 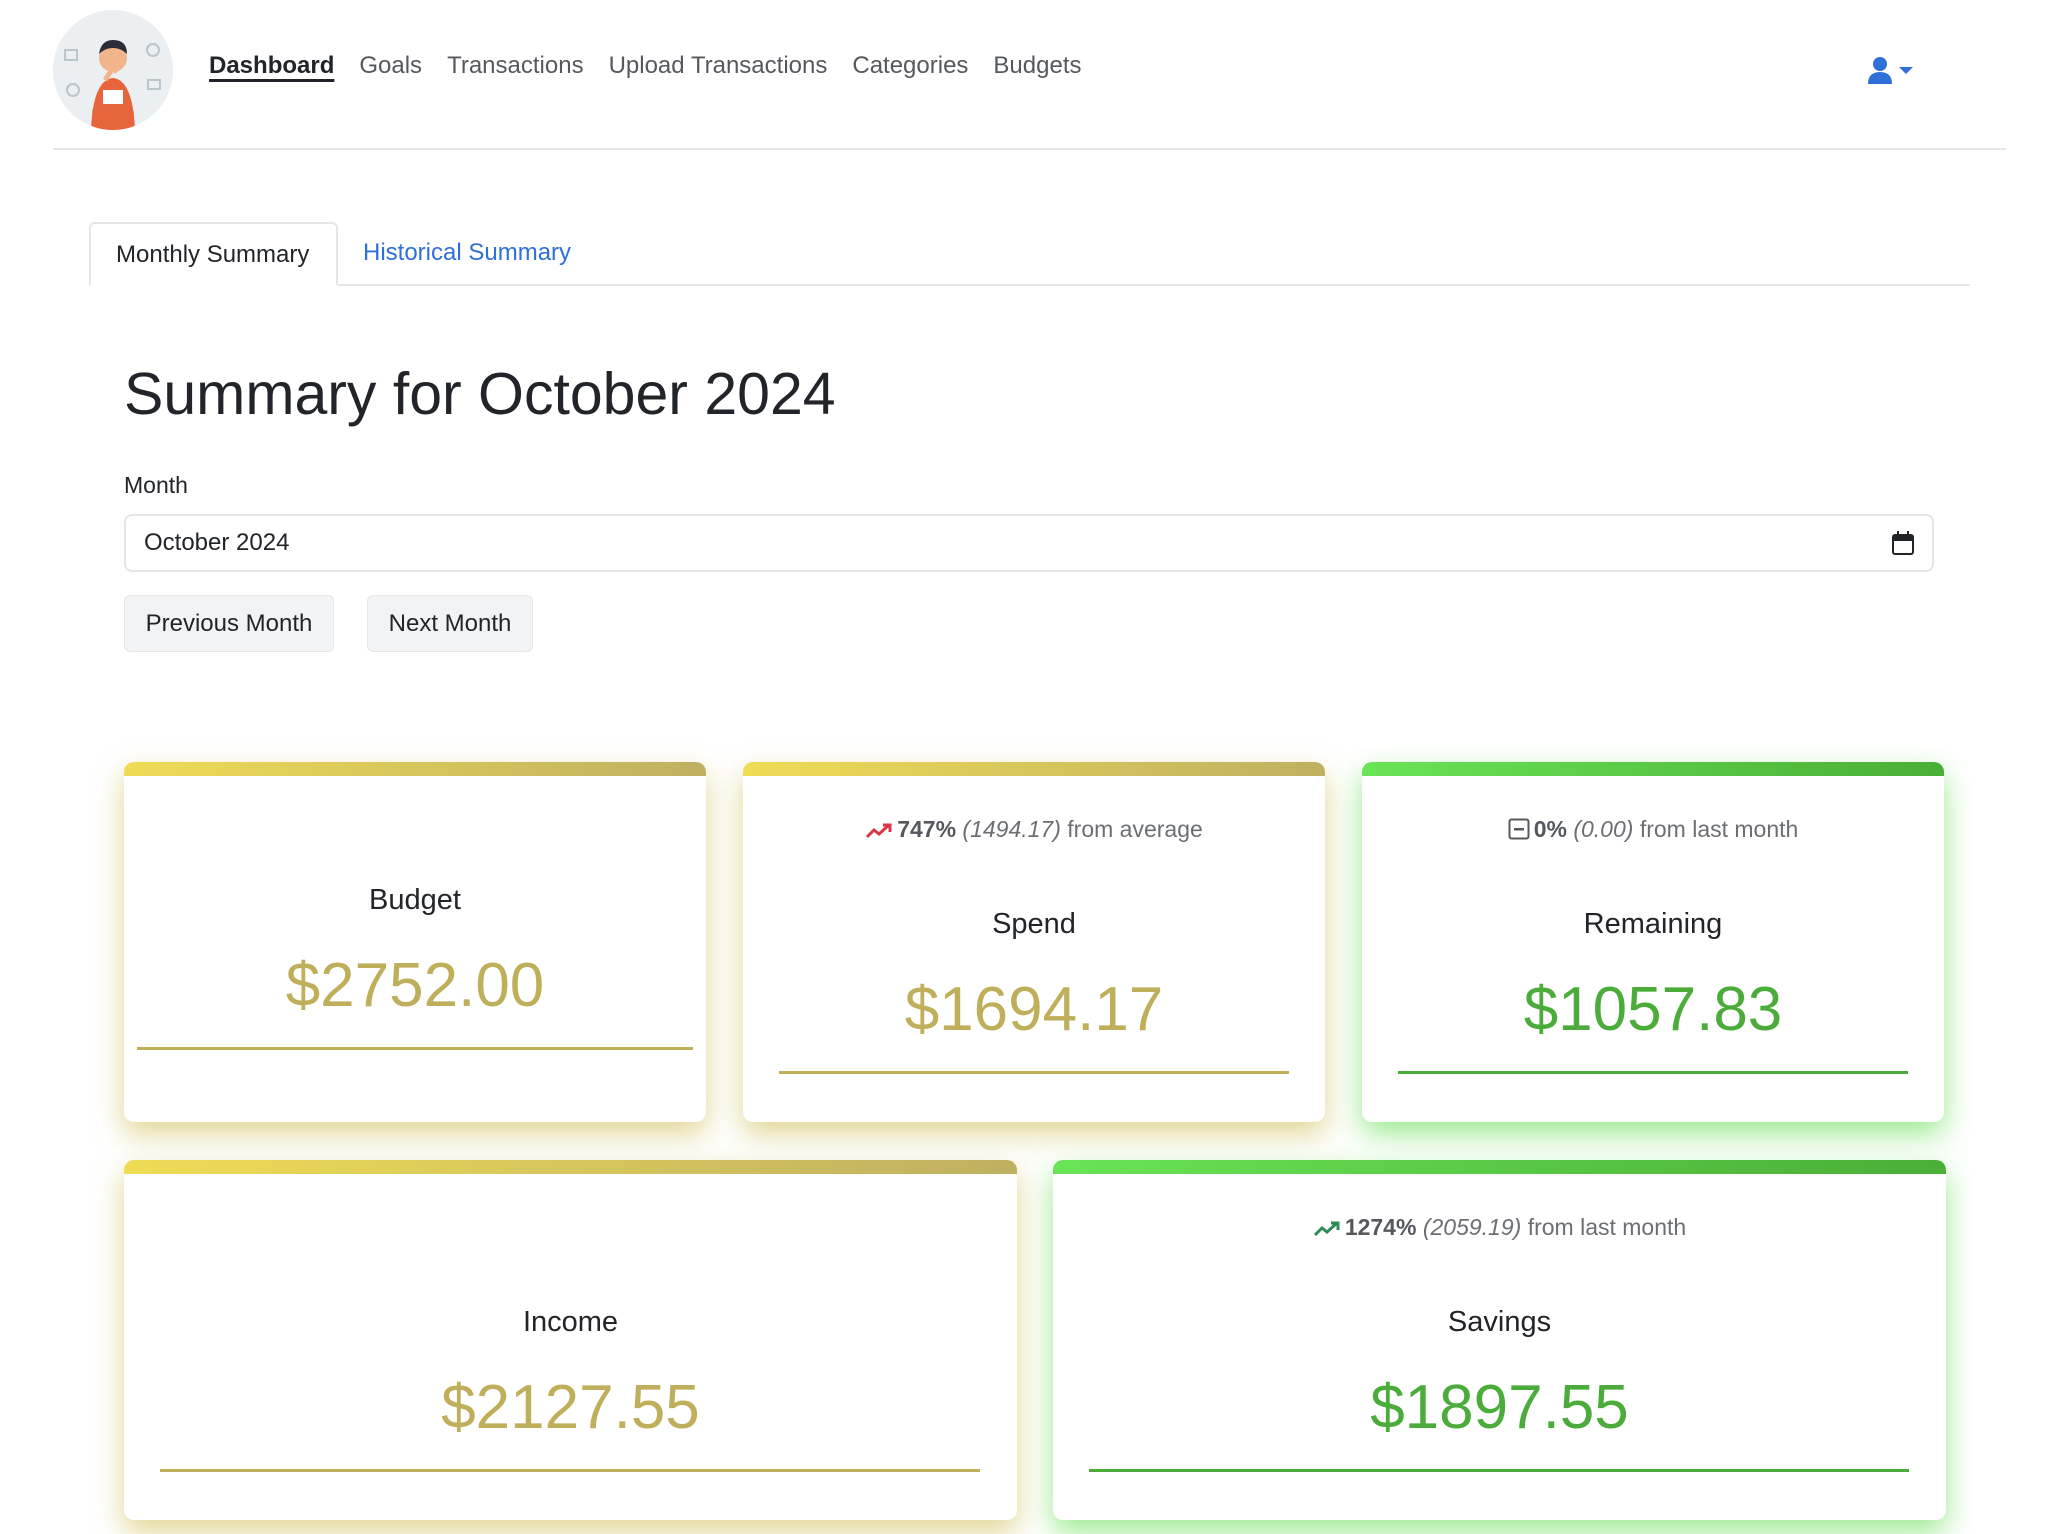 What do you see at coordinates (1653, 924) in the screenshot?
I see `remaining-label: Remaining` at bounding box center [1653, 924].